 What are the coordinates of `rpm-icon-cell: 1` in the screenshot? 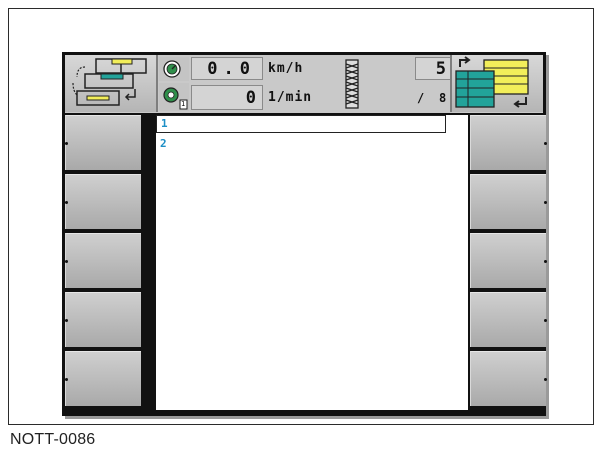 It's located at (174, 97).